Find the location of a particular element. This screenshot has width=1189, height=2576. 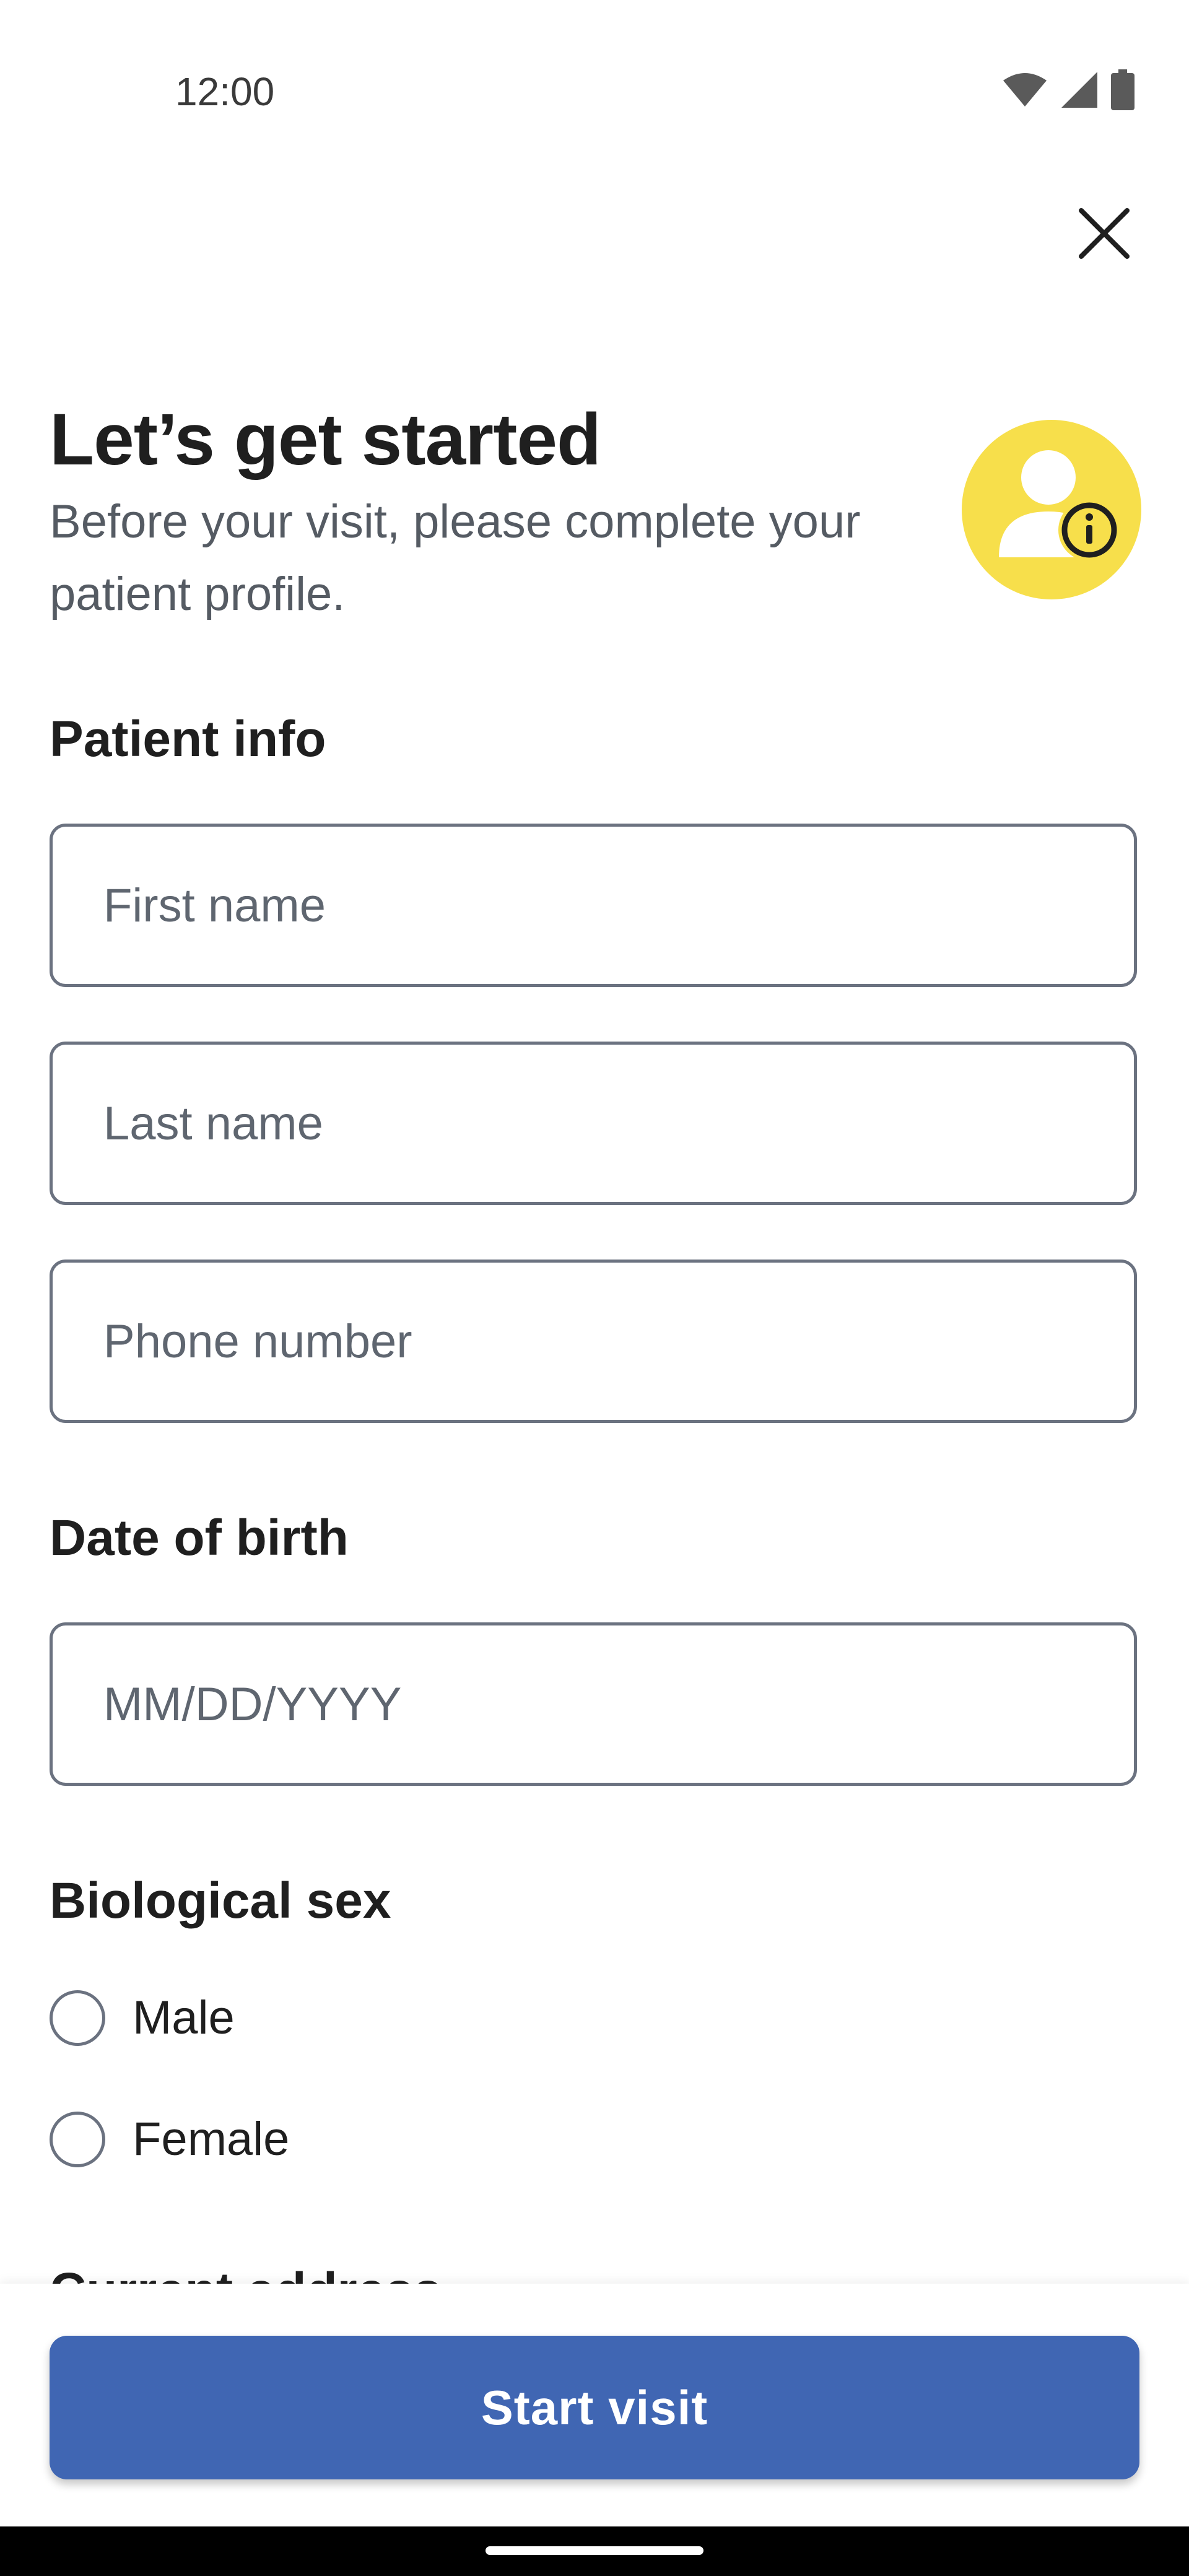

date-of-birth-field is located at coordinates (593, 1704).